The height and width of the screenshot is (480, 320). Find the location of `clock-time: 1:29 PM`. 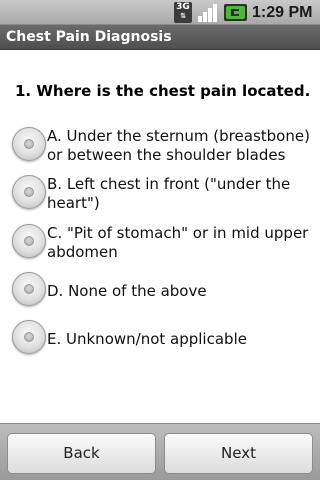

clock-time: 1:29 PM is located at coordinates (282, 12).